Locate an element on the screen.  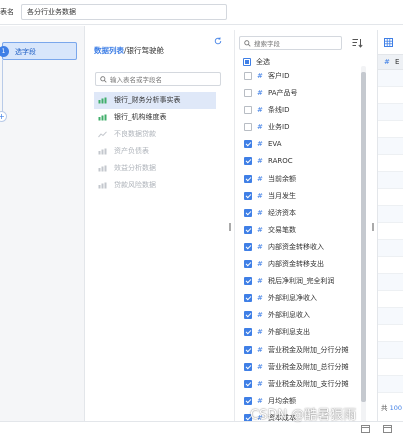
table-name-input is located at coordinates (124, 12).